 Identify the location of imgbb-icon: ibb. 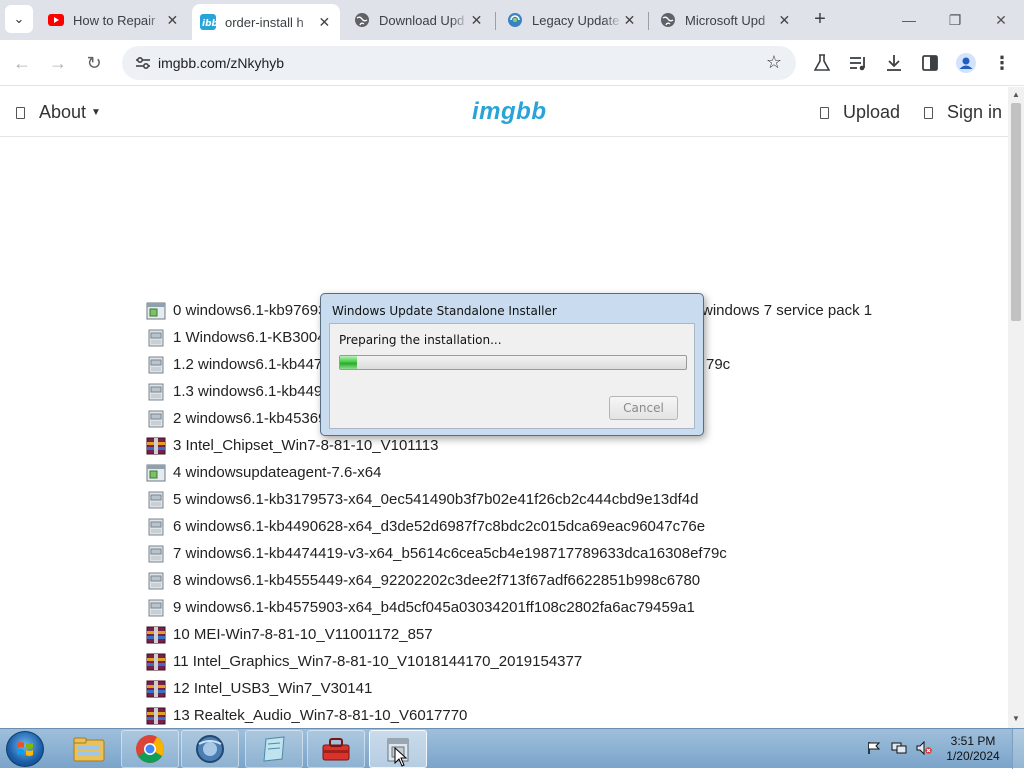
(208, 22).